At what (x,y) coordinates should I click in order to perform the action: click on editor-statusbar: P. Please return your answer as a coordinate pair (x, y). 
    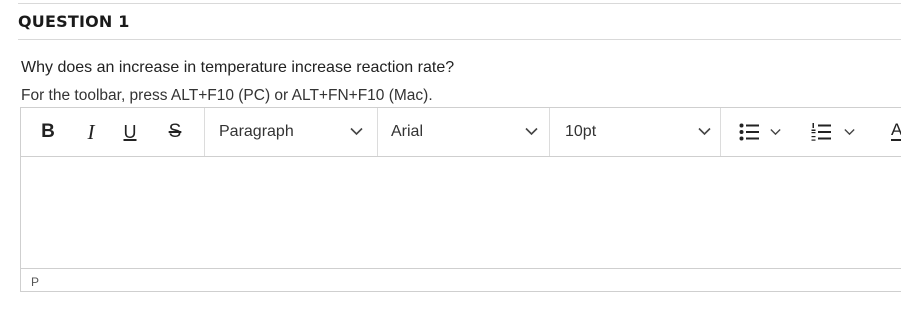
    Looking at the image, I should click on (461, 280).